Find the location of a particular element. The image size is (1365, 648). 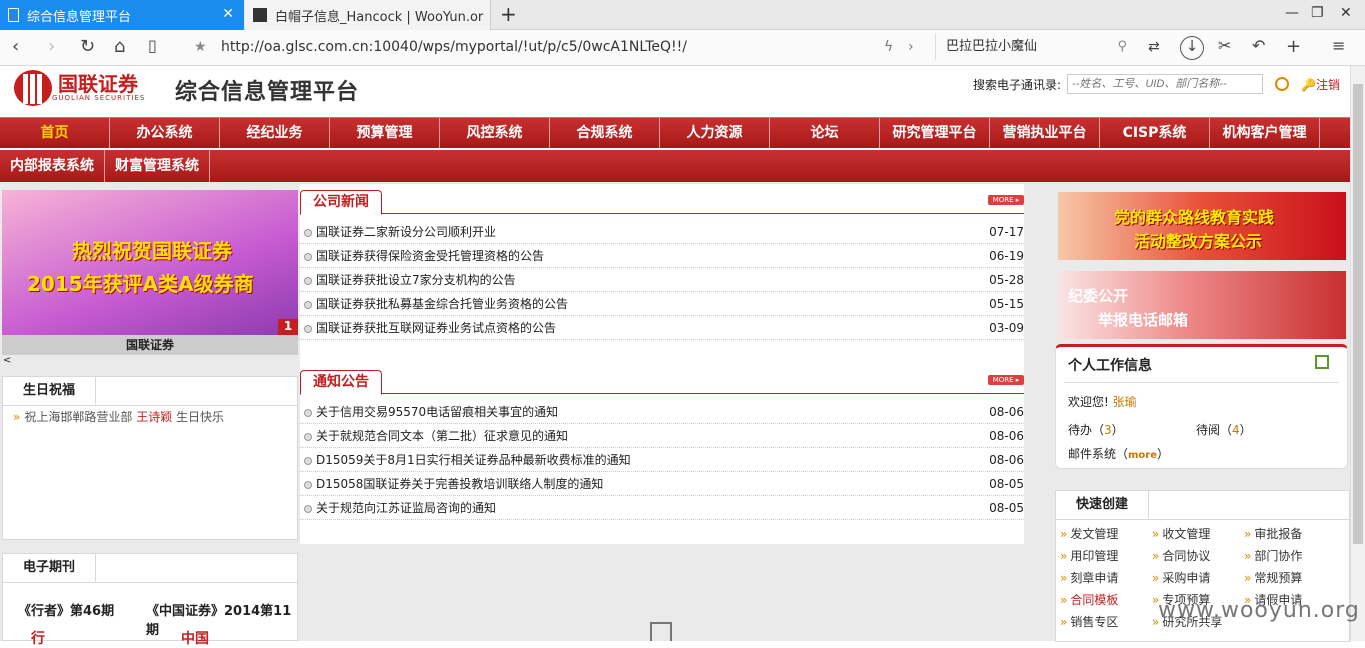

item-title: 关于就规范合同文本（第二批）征求意见的通知 is located at coordinates (442, 436).